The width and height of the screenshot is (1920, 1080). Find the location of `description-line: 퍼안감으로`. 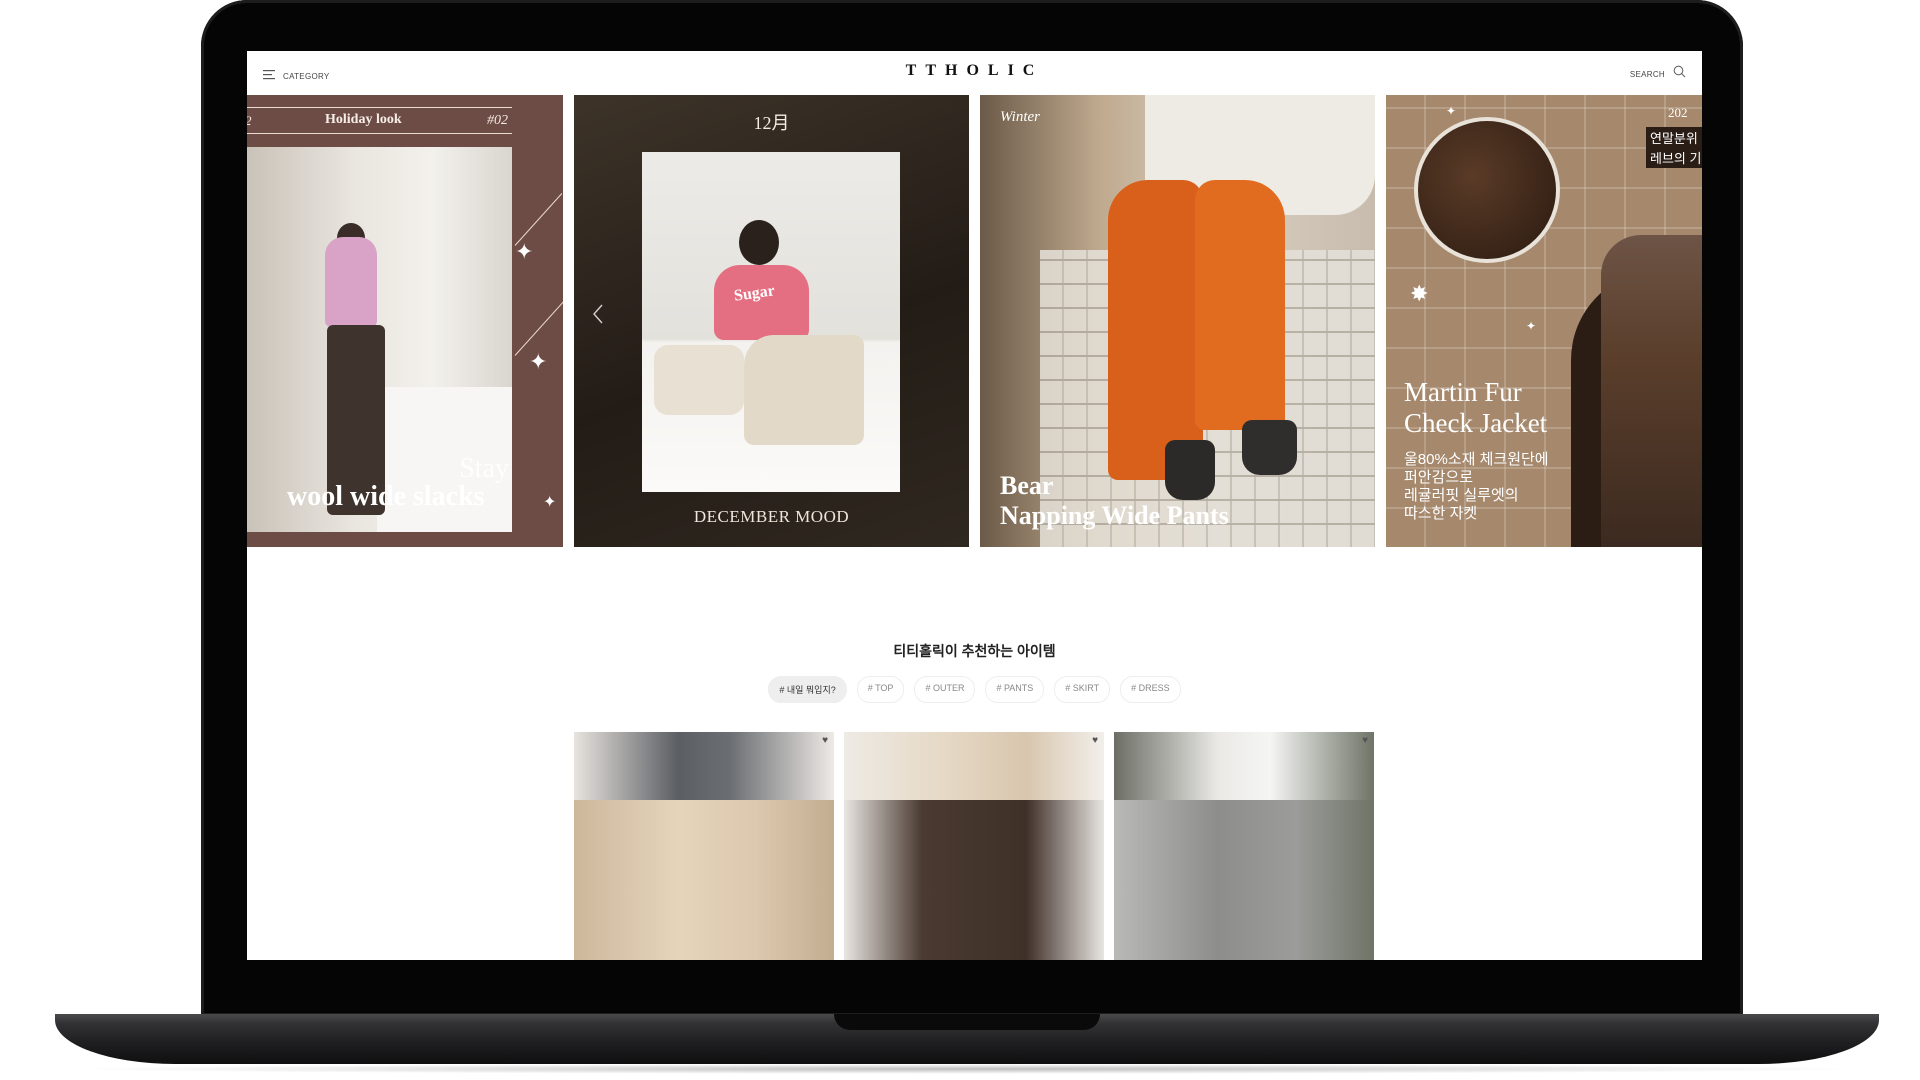

description-line: 퍼안감으로 is located at coordinates (1439, 477).